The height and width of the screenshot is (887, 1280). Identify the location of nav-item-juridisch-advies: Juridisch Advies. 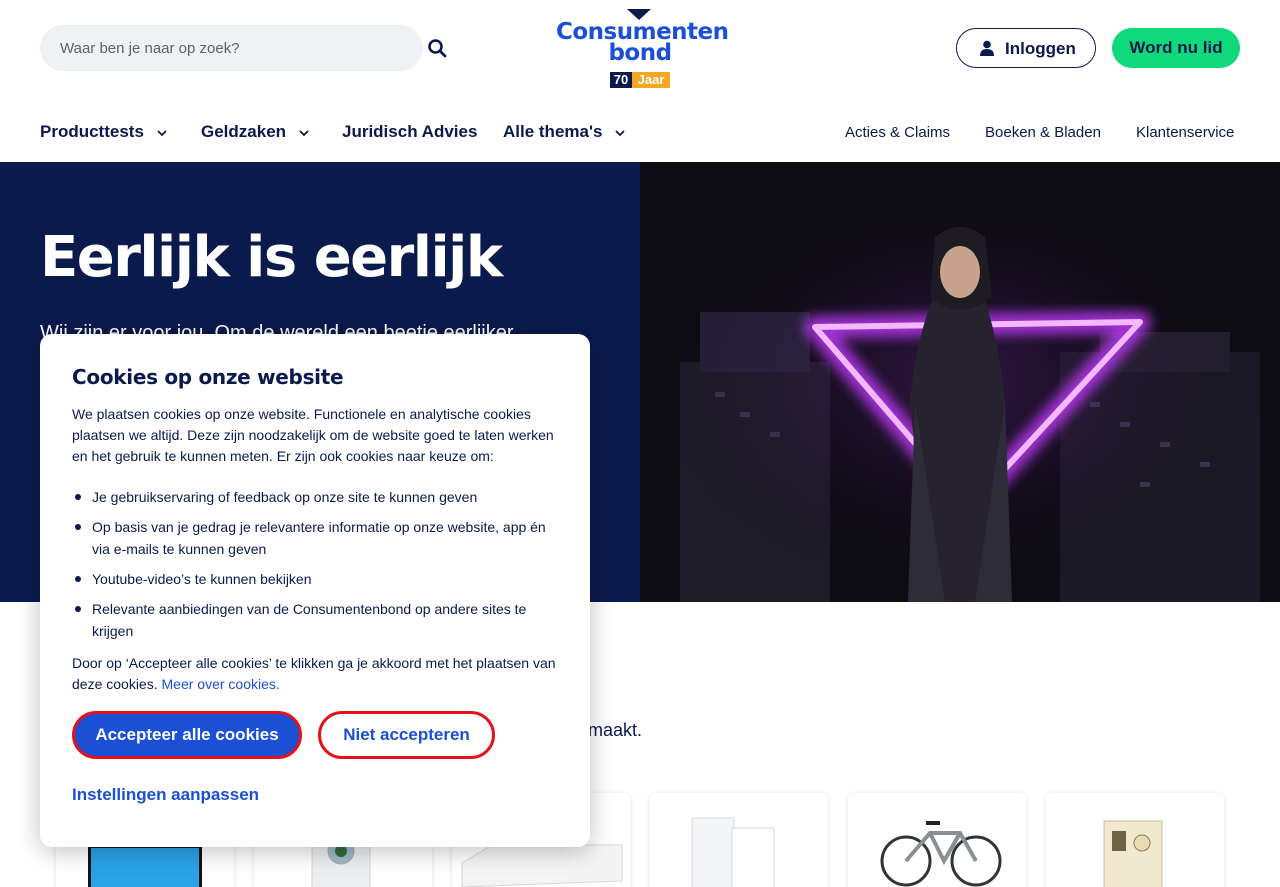
(409, 132).